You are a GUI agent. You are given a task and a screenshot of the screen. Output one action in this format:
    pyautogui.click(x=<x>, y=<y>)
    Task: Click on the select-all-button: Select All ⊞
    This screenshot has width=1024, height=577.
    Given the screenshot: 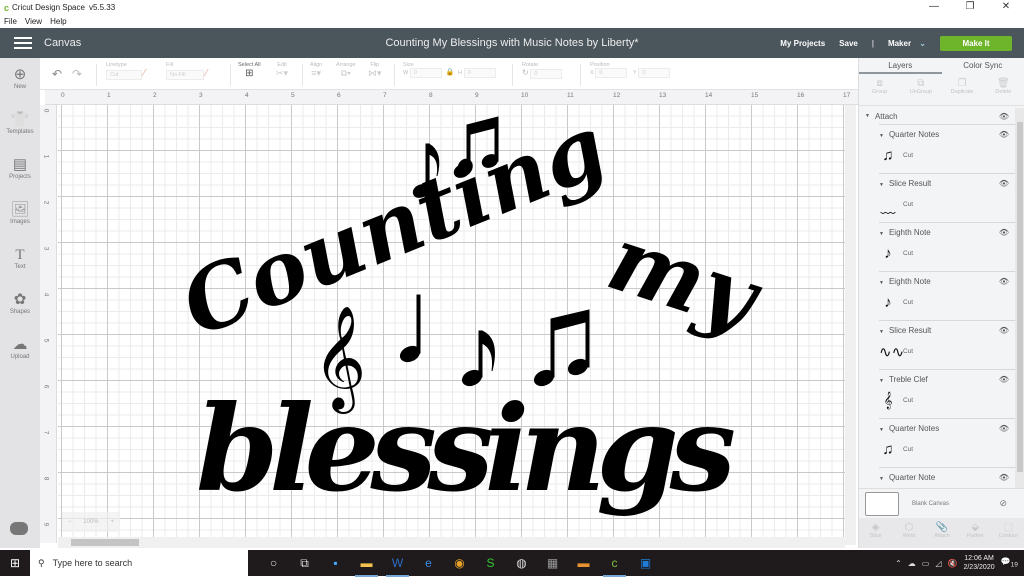 What is the action you would take?
    pyautogui.click(x=249, y=70)
    